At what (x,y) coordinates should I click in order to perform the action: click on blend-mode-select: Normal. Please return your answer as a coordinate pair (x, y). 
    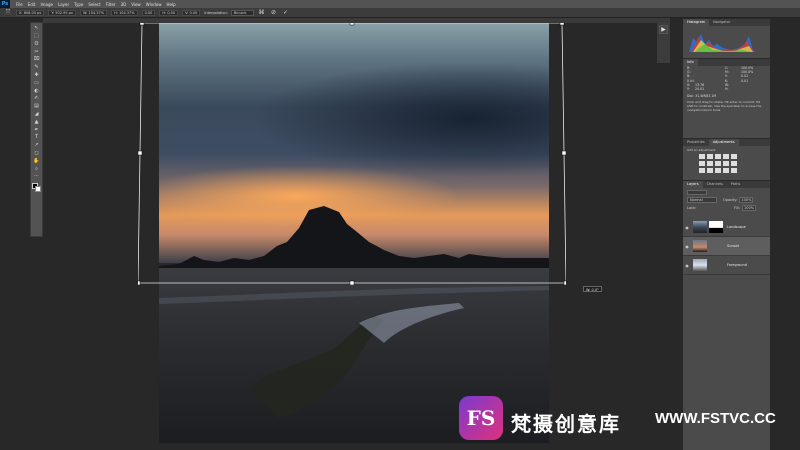
    Looking at the image, I should click on (702, 200).